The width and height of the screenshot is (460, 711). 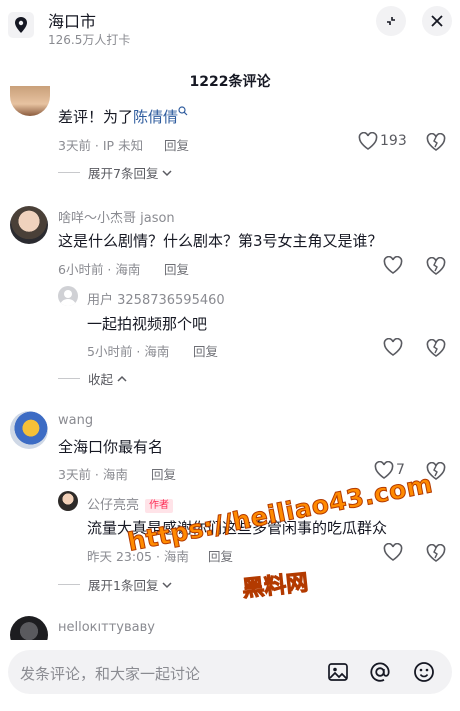 I want to click on location-pin-icon, so click(x=21, y=25).